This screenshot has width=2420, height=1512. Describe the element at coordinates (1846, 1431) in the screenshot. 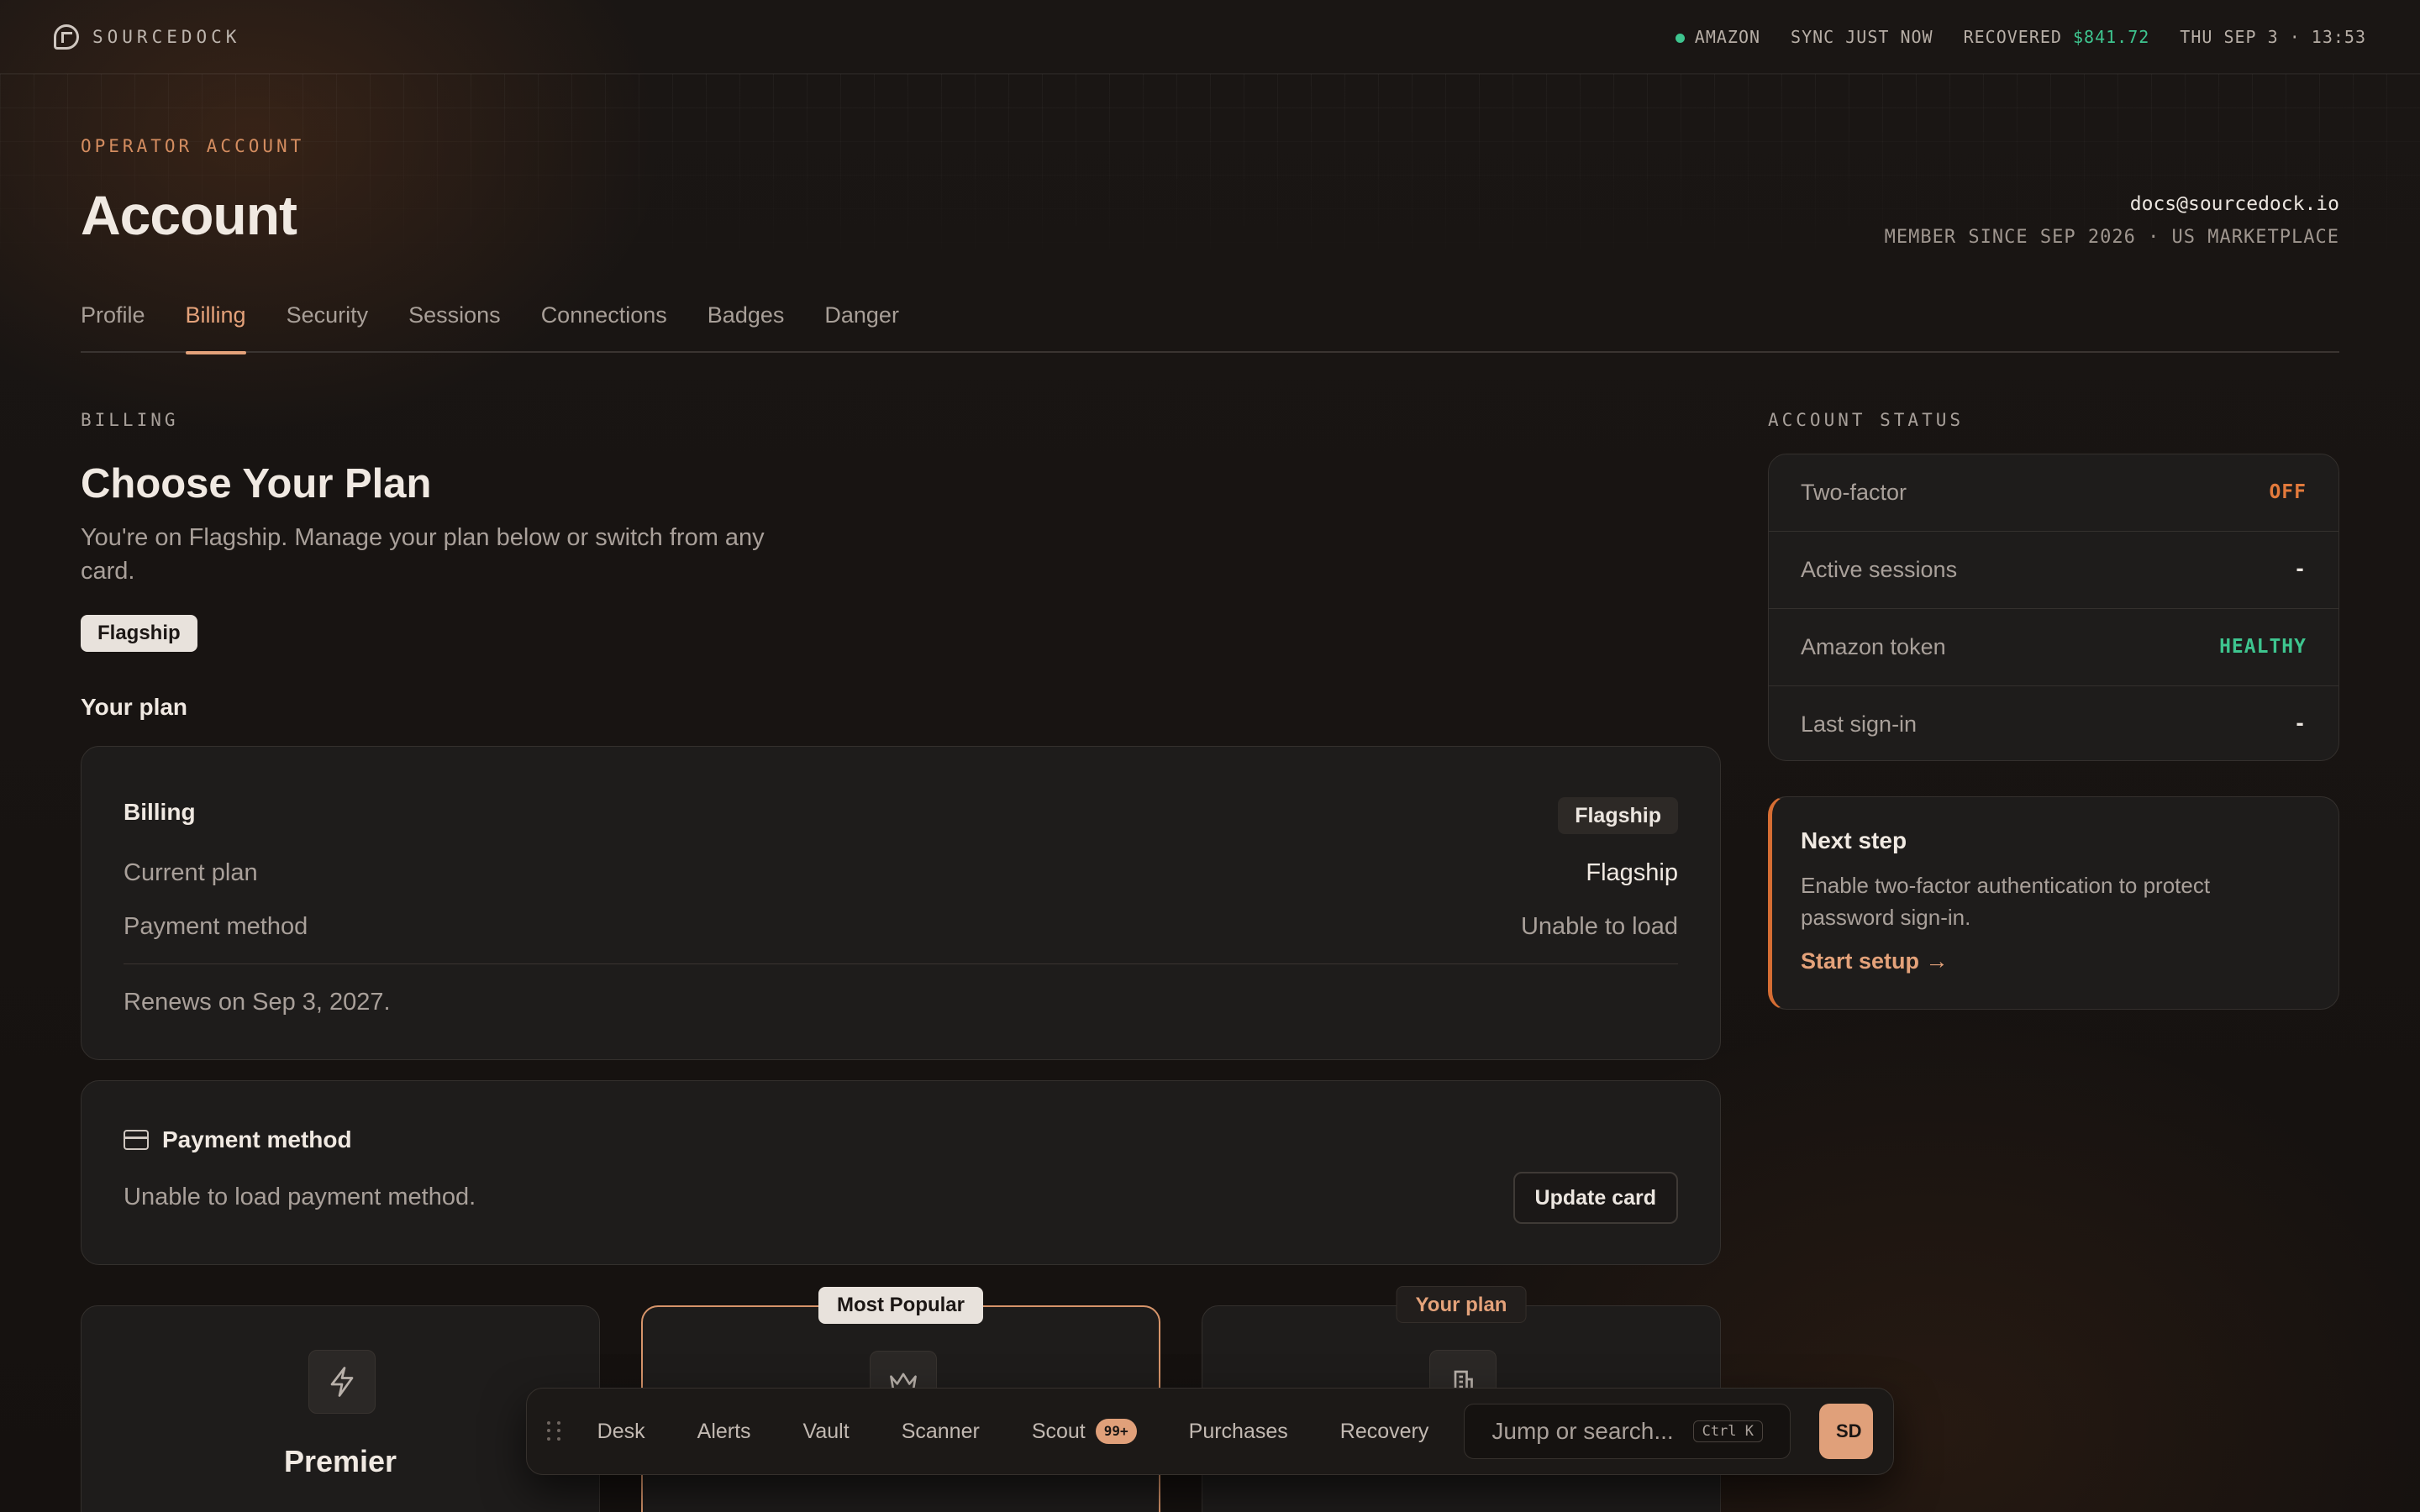

I see `avatar: SD` at that location.